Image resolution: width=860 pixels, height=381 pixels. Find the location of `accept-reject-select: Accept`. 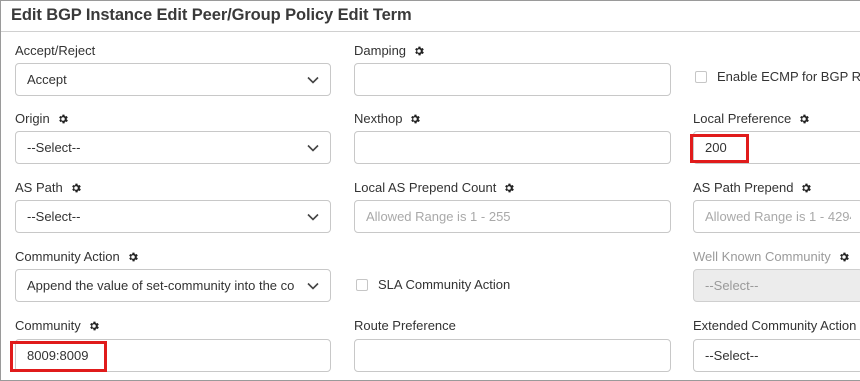

accept-reject-select: Accept is located at coordinates (173, 79).